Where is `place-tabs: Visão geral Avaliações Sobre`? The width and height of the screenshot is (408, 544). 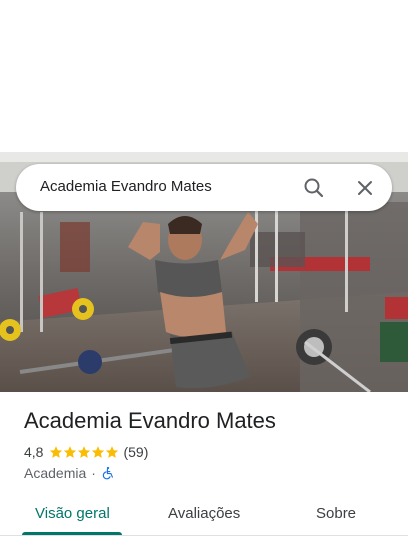
place-tabs: Visão geral Avaliações Sobre is located at coordinates (204, 516).